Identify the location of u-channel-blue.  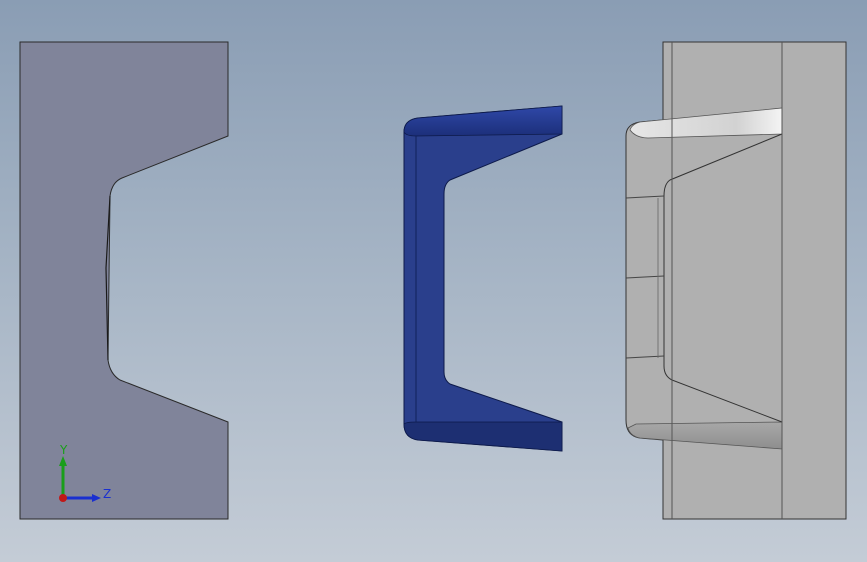
(483, 278).